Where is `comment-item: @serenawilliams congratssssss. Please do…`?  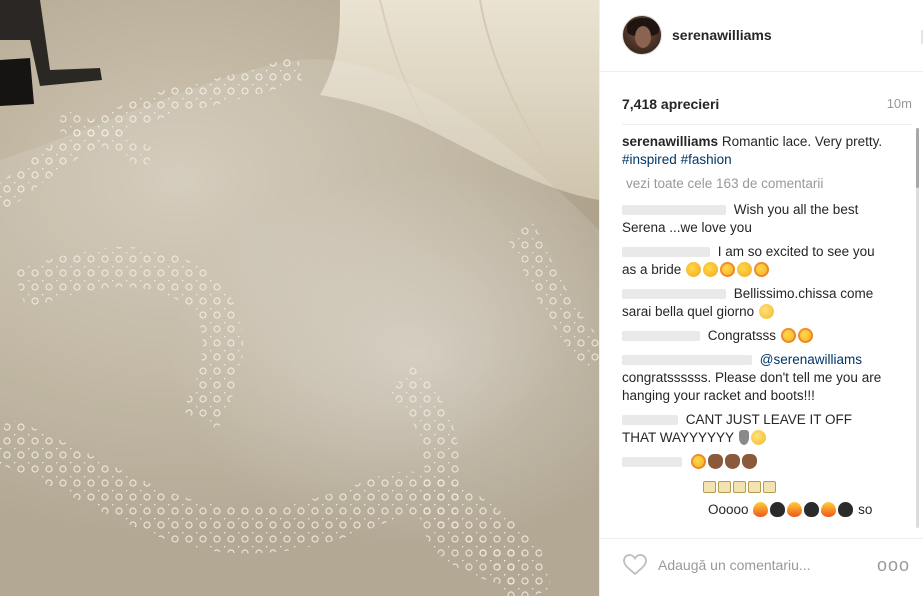
comment-item: @serenawilliams congratssssss. Please do… is located at coordinates (768, 378).